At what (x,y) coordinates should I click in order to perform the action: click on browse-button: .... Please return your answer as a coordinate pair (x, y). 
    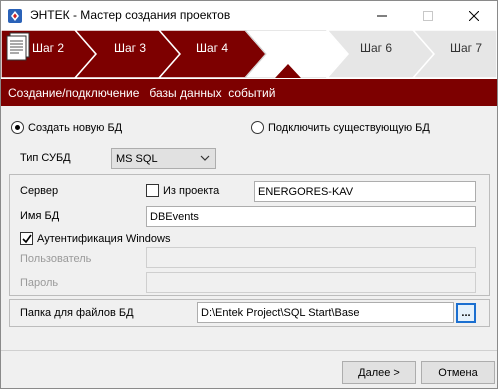
    Looking at the image, I should click on (466, 313).